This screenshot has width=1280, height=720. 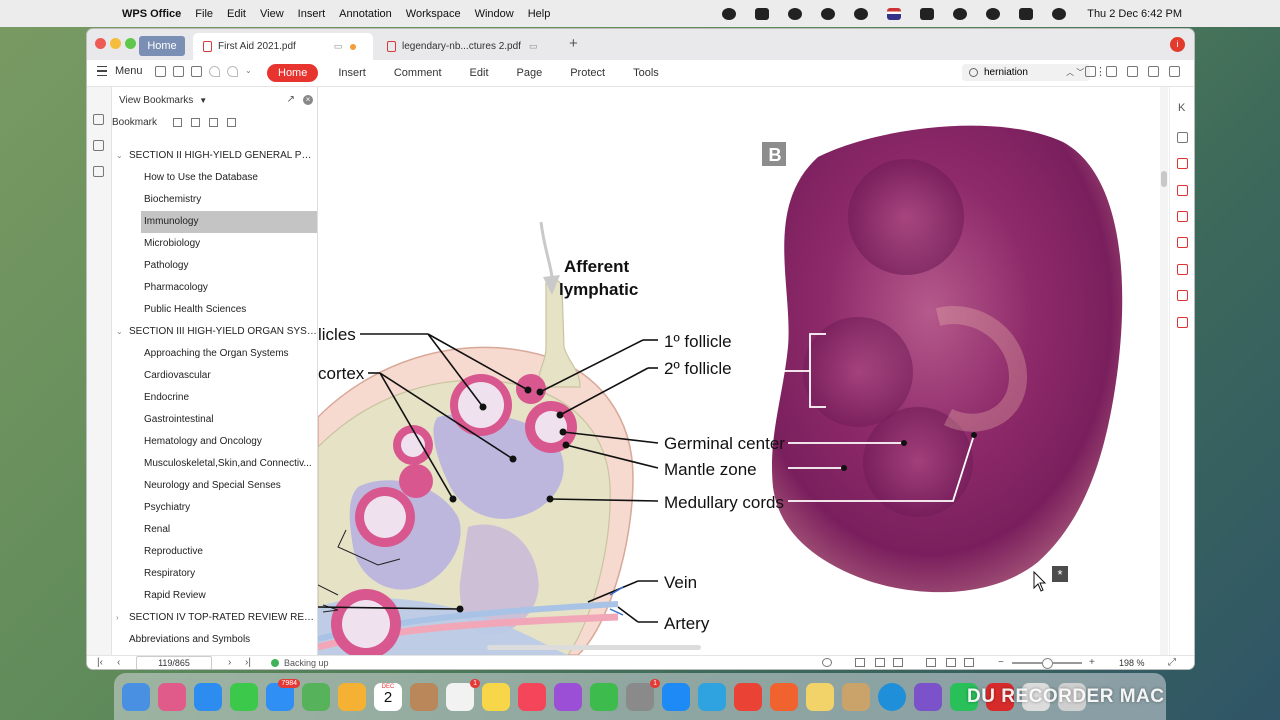 What do you see at coordinates (1182, 295) in the screenshot?
I see `pdf-compress-icon` at bounding box center [1182, 295].